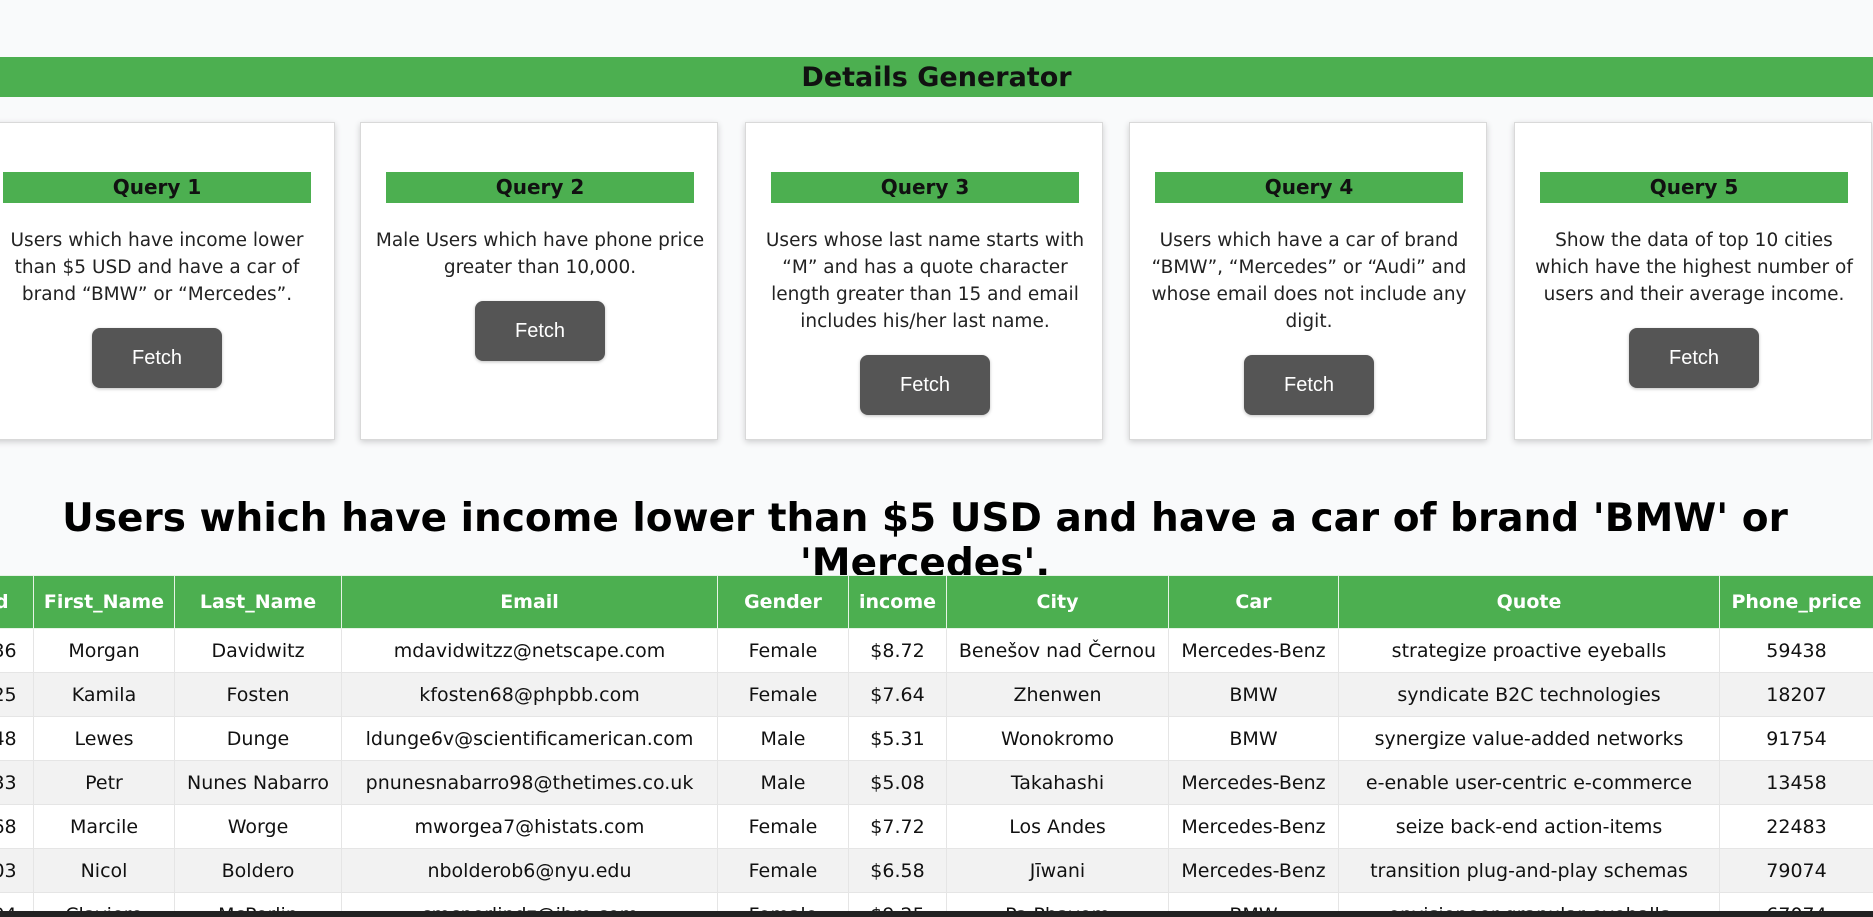 The image size is (1873, 917). What do you see at coordinates (1796, 650) in the screenshot?
I see `cell-phone-price: 59438` at bounding box center [1796, 650].